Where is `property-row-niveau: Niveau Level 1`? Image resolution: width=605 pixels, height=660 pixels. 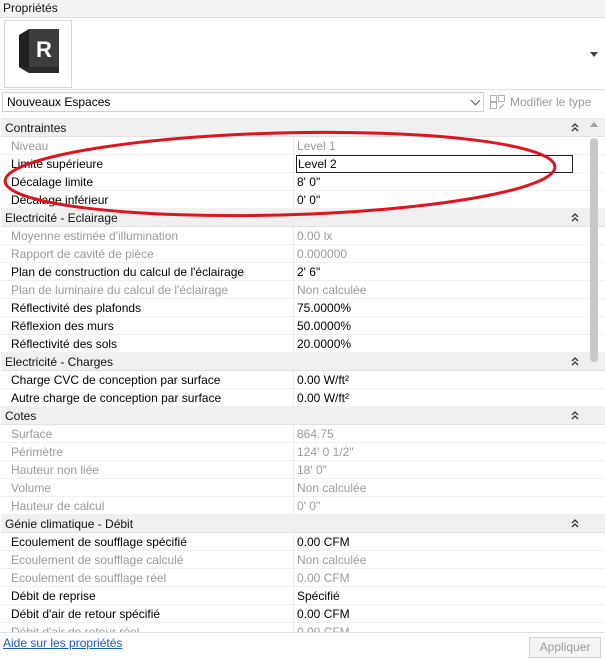
property-row-niveau: Niveau Level 1 is located at coordinates (303, 146).